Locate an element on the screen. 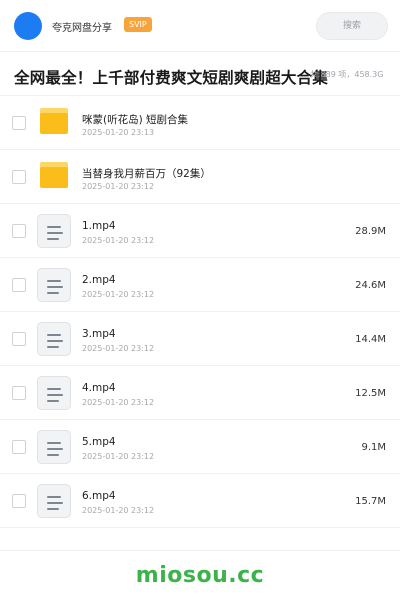  item-name: 当替身我月薪百万（92集） is located at coordinates (146, 173).